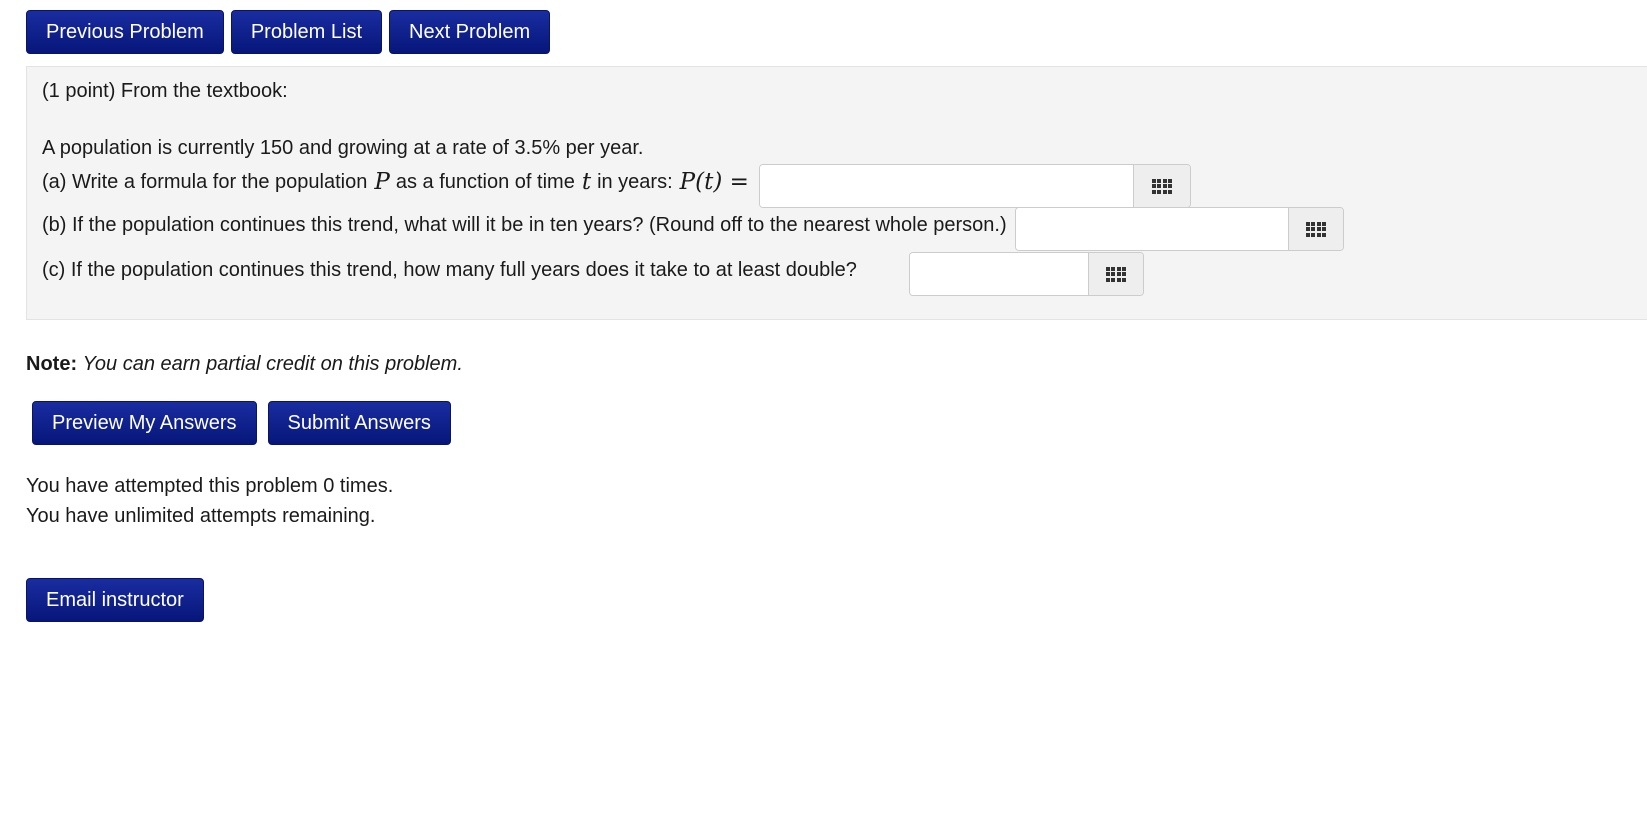 The width and height of the screenshot is (1647, 831). What do you see at coordinates (205, 181) in the screenshot?
I see `part-a-text-before: (a) Write a formula for the population` at bounding box center [205, 181].